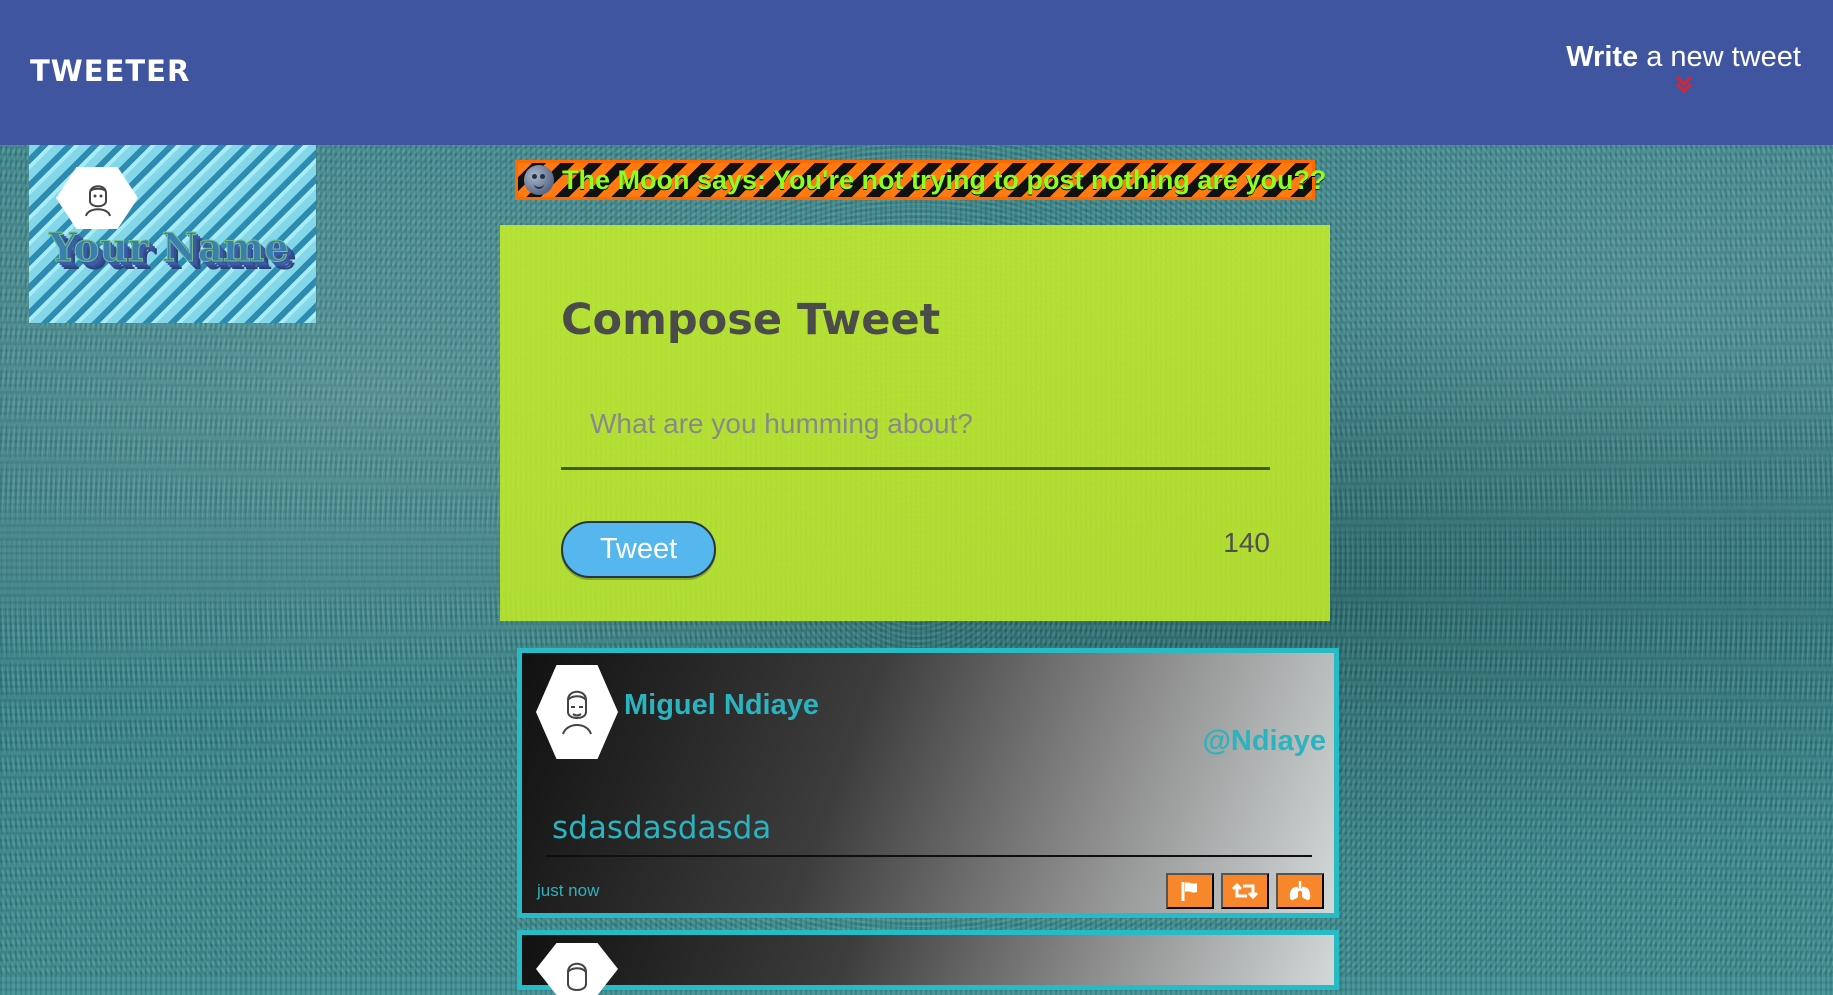 The height and width of the screenshot is (995, 1833). I want to click on moon-icon, so click(539, 180).